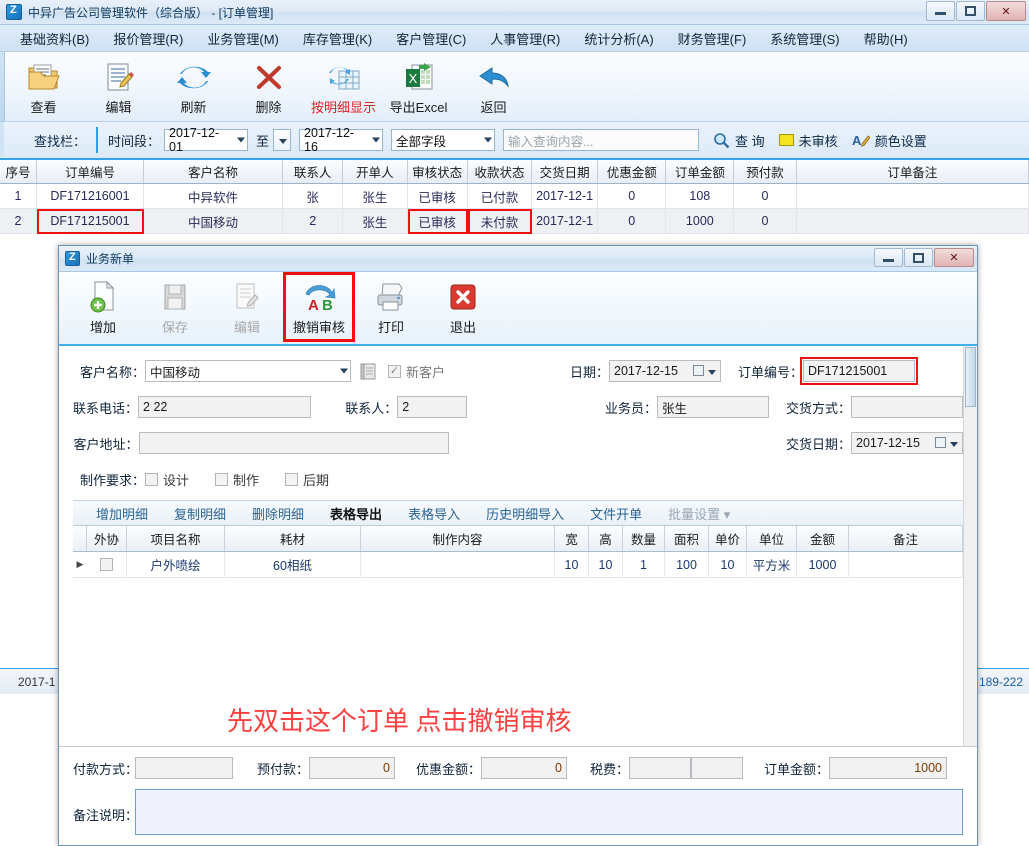 Image resolution: width=1029 pixels, height=846 pixels. Describe the element at coordinates (618, 38) in the screenshot. I see `menu-item-statistics: 统计分析(A)` at that location.